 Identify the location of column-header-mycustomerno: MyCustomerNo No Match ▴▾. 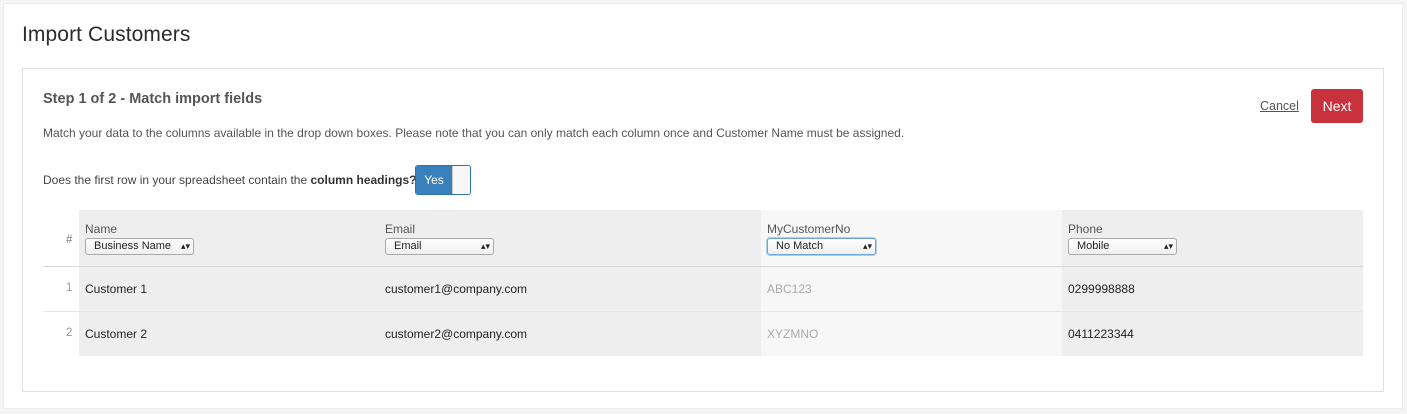
(911, 238).